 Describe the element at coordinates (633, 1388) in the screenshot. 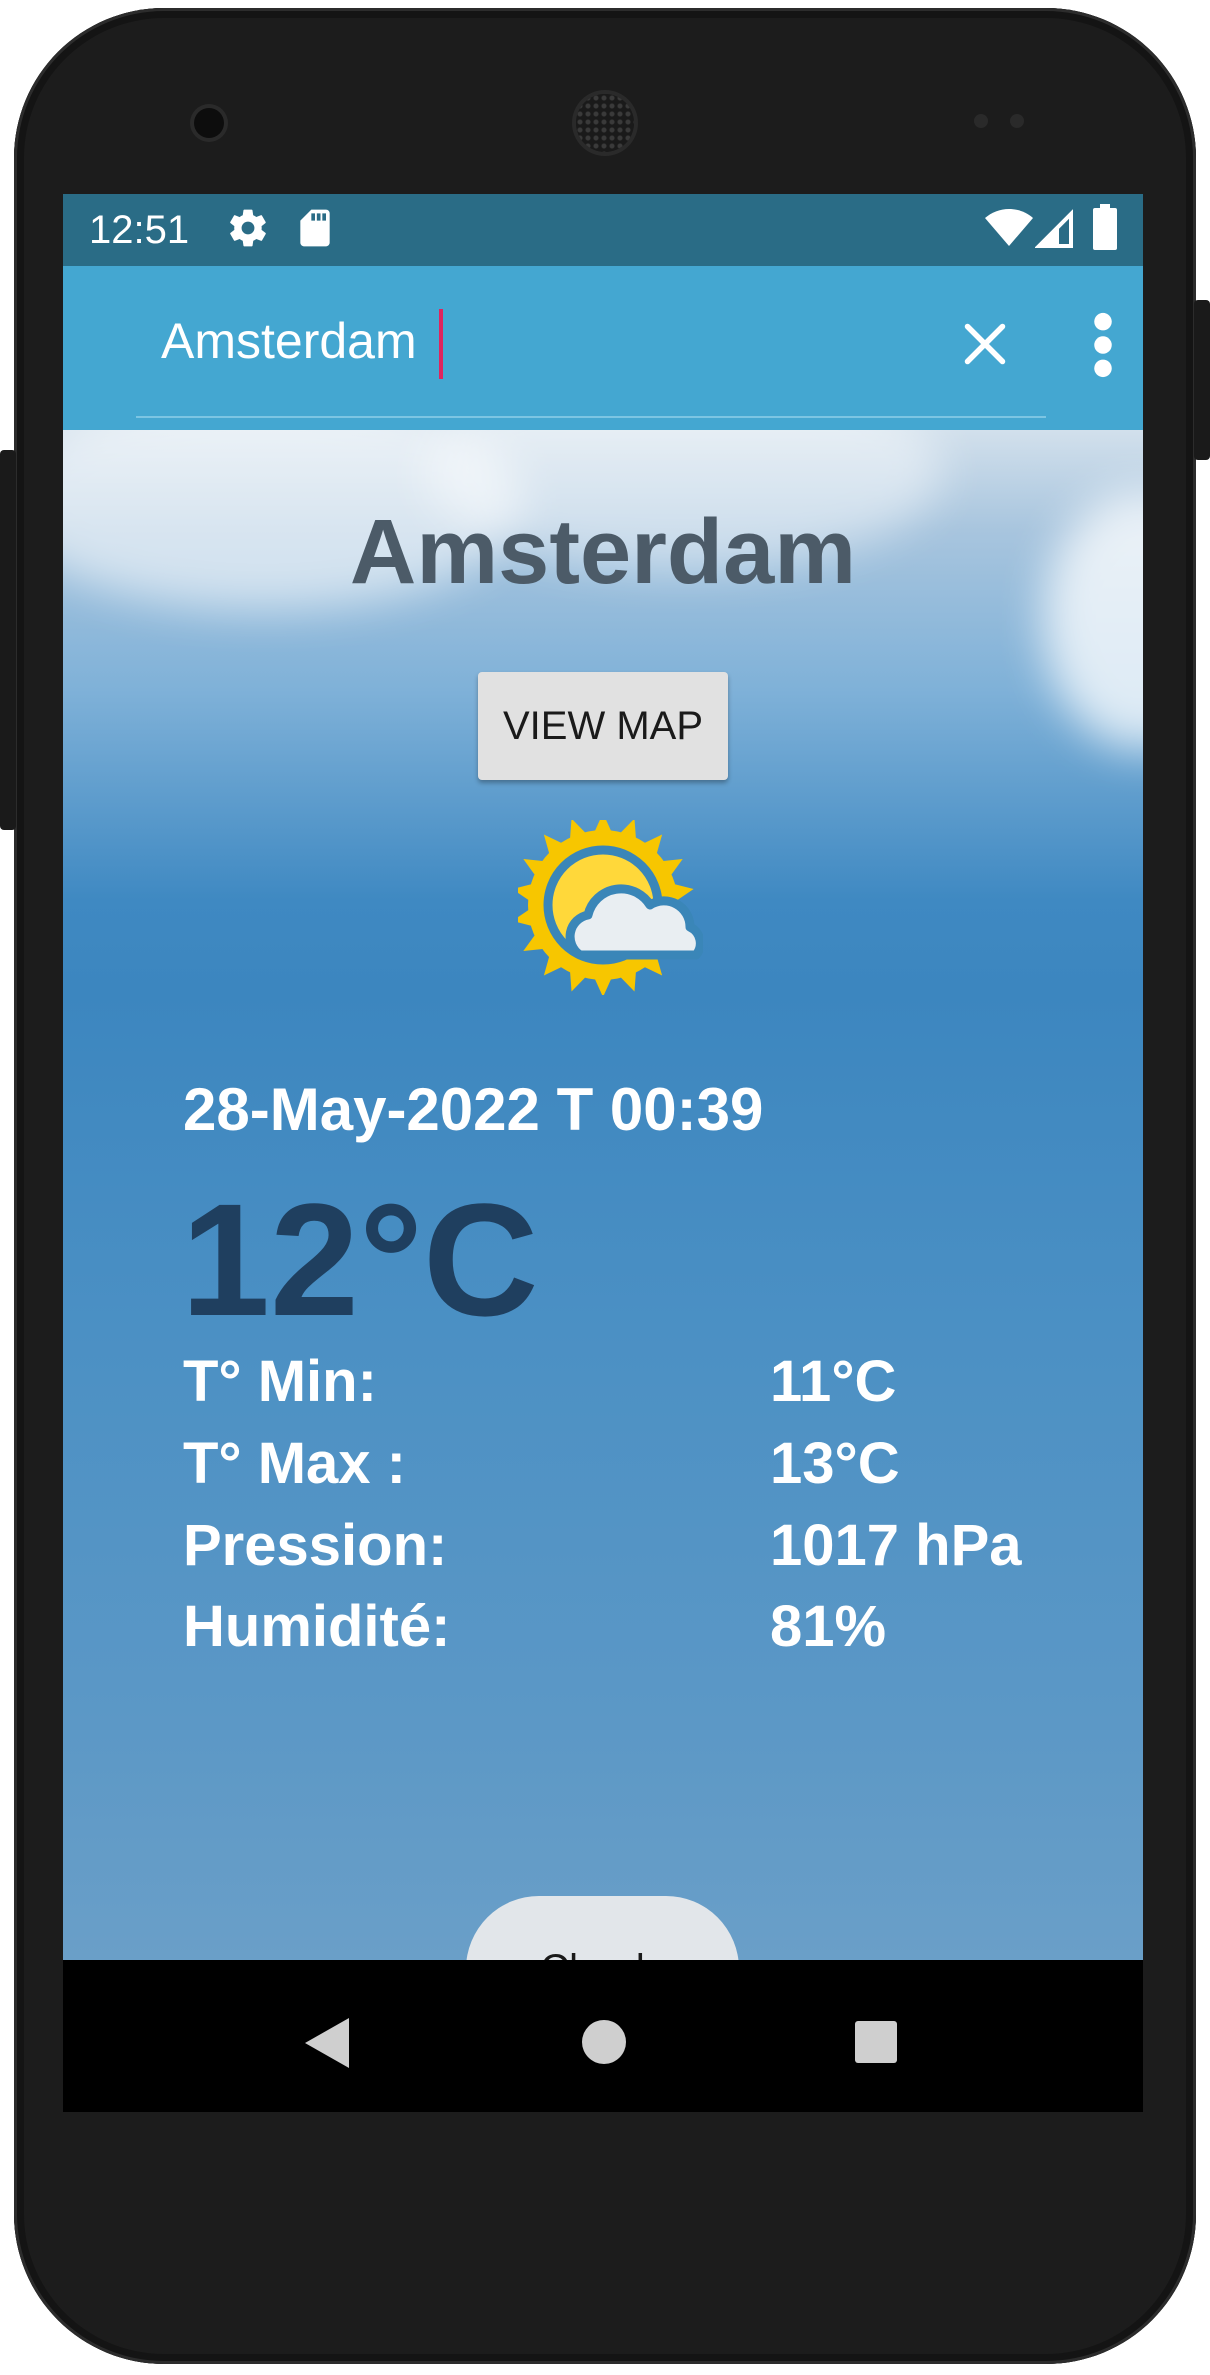

I see `stat-row-min: T° Min: 11°C` at that location.